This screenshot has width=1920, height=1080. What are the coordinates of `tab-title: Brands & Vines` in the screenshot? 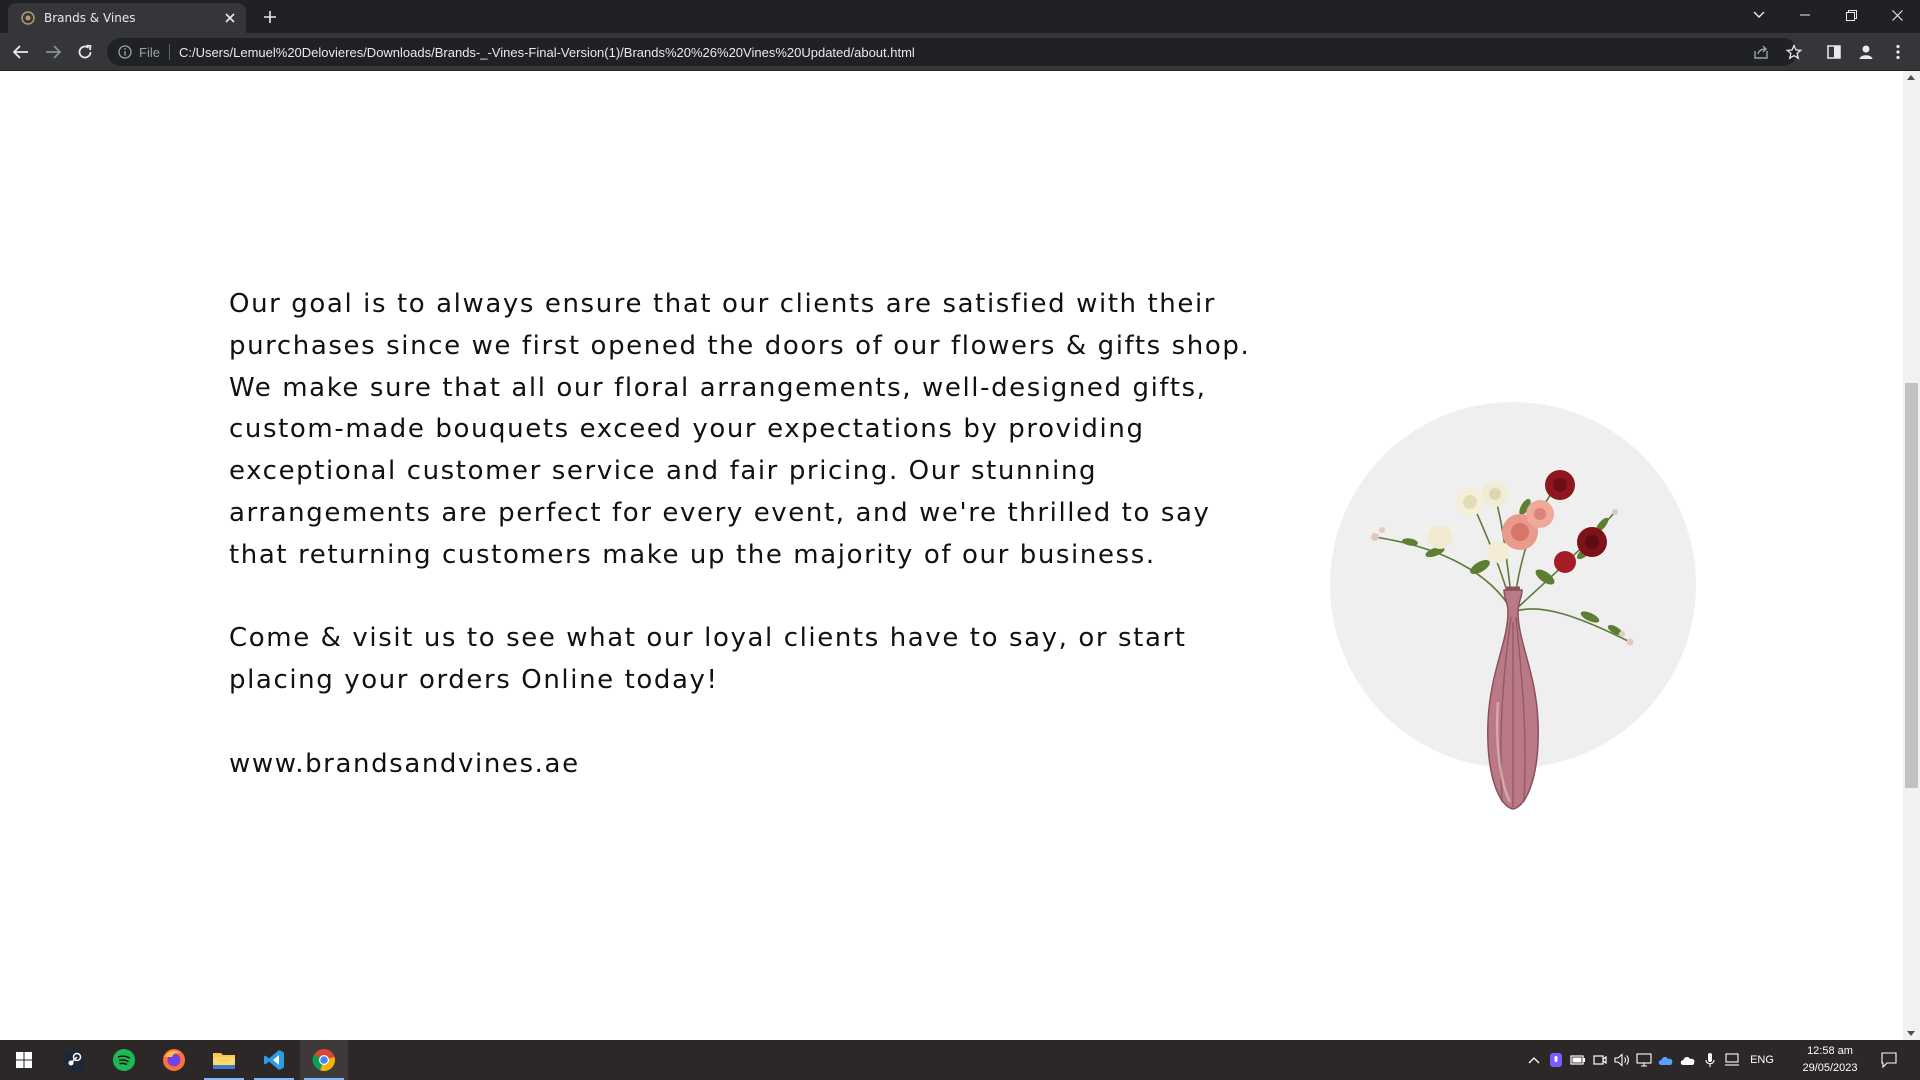 It's located at (90, 18).